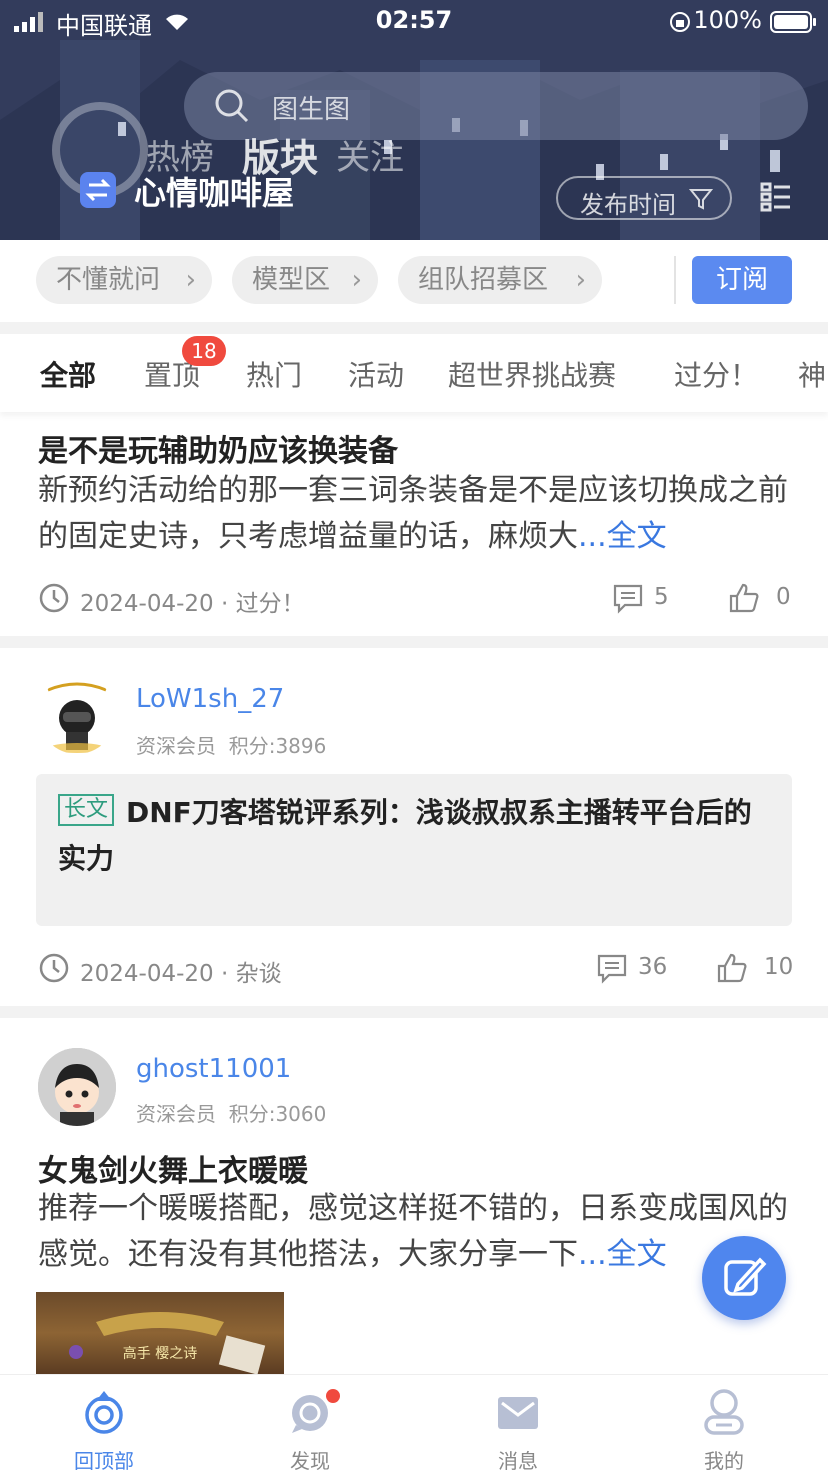 This screenshot has width=828, height=1472. What do you see at coordinates (274, 374) in the screenshot?
I see `tab-hot: 热门` at bounding box center [274, 374].